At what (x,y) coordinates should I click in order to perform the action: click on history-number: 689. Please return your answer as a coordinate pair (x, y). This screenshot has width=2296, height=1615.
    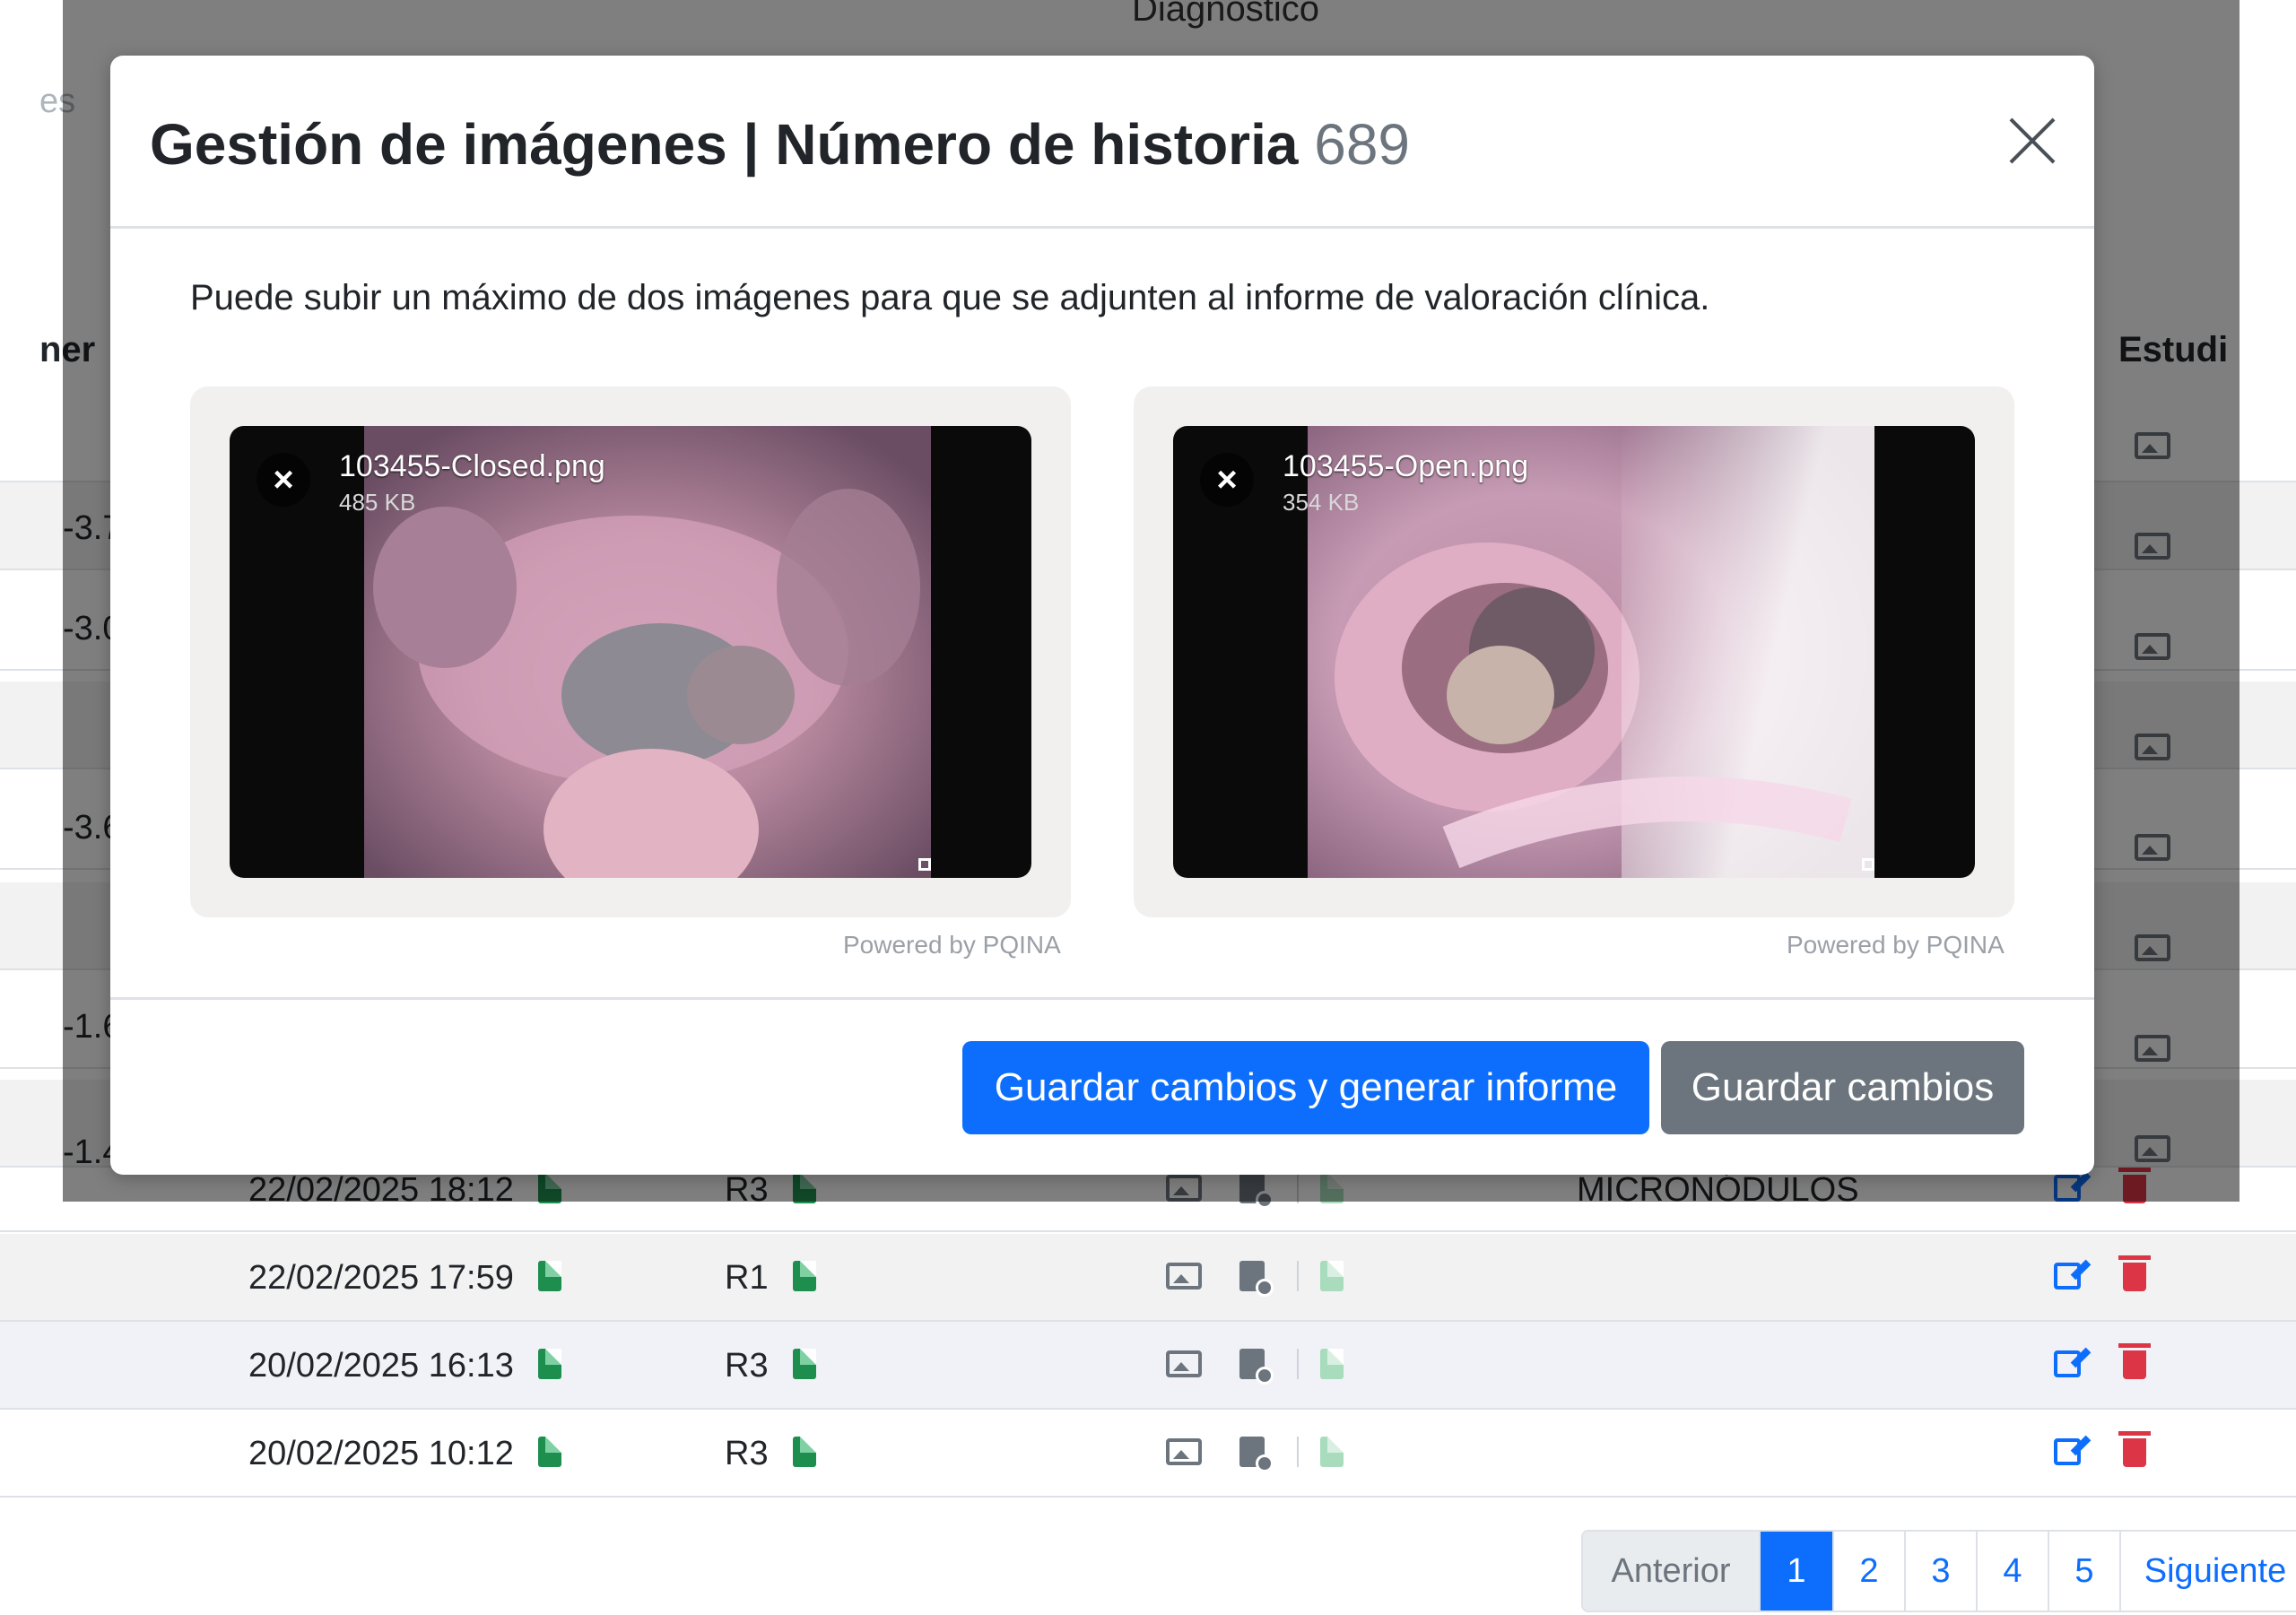
    Looking at the image, I should click on (1362, 144).